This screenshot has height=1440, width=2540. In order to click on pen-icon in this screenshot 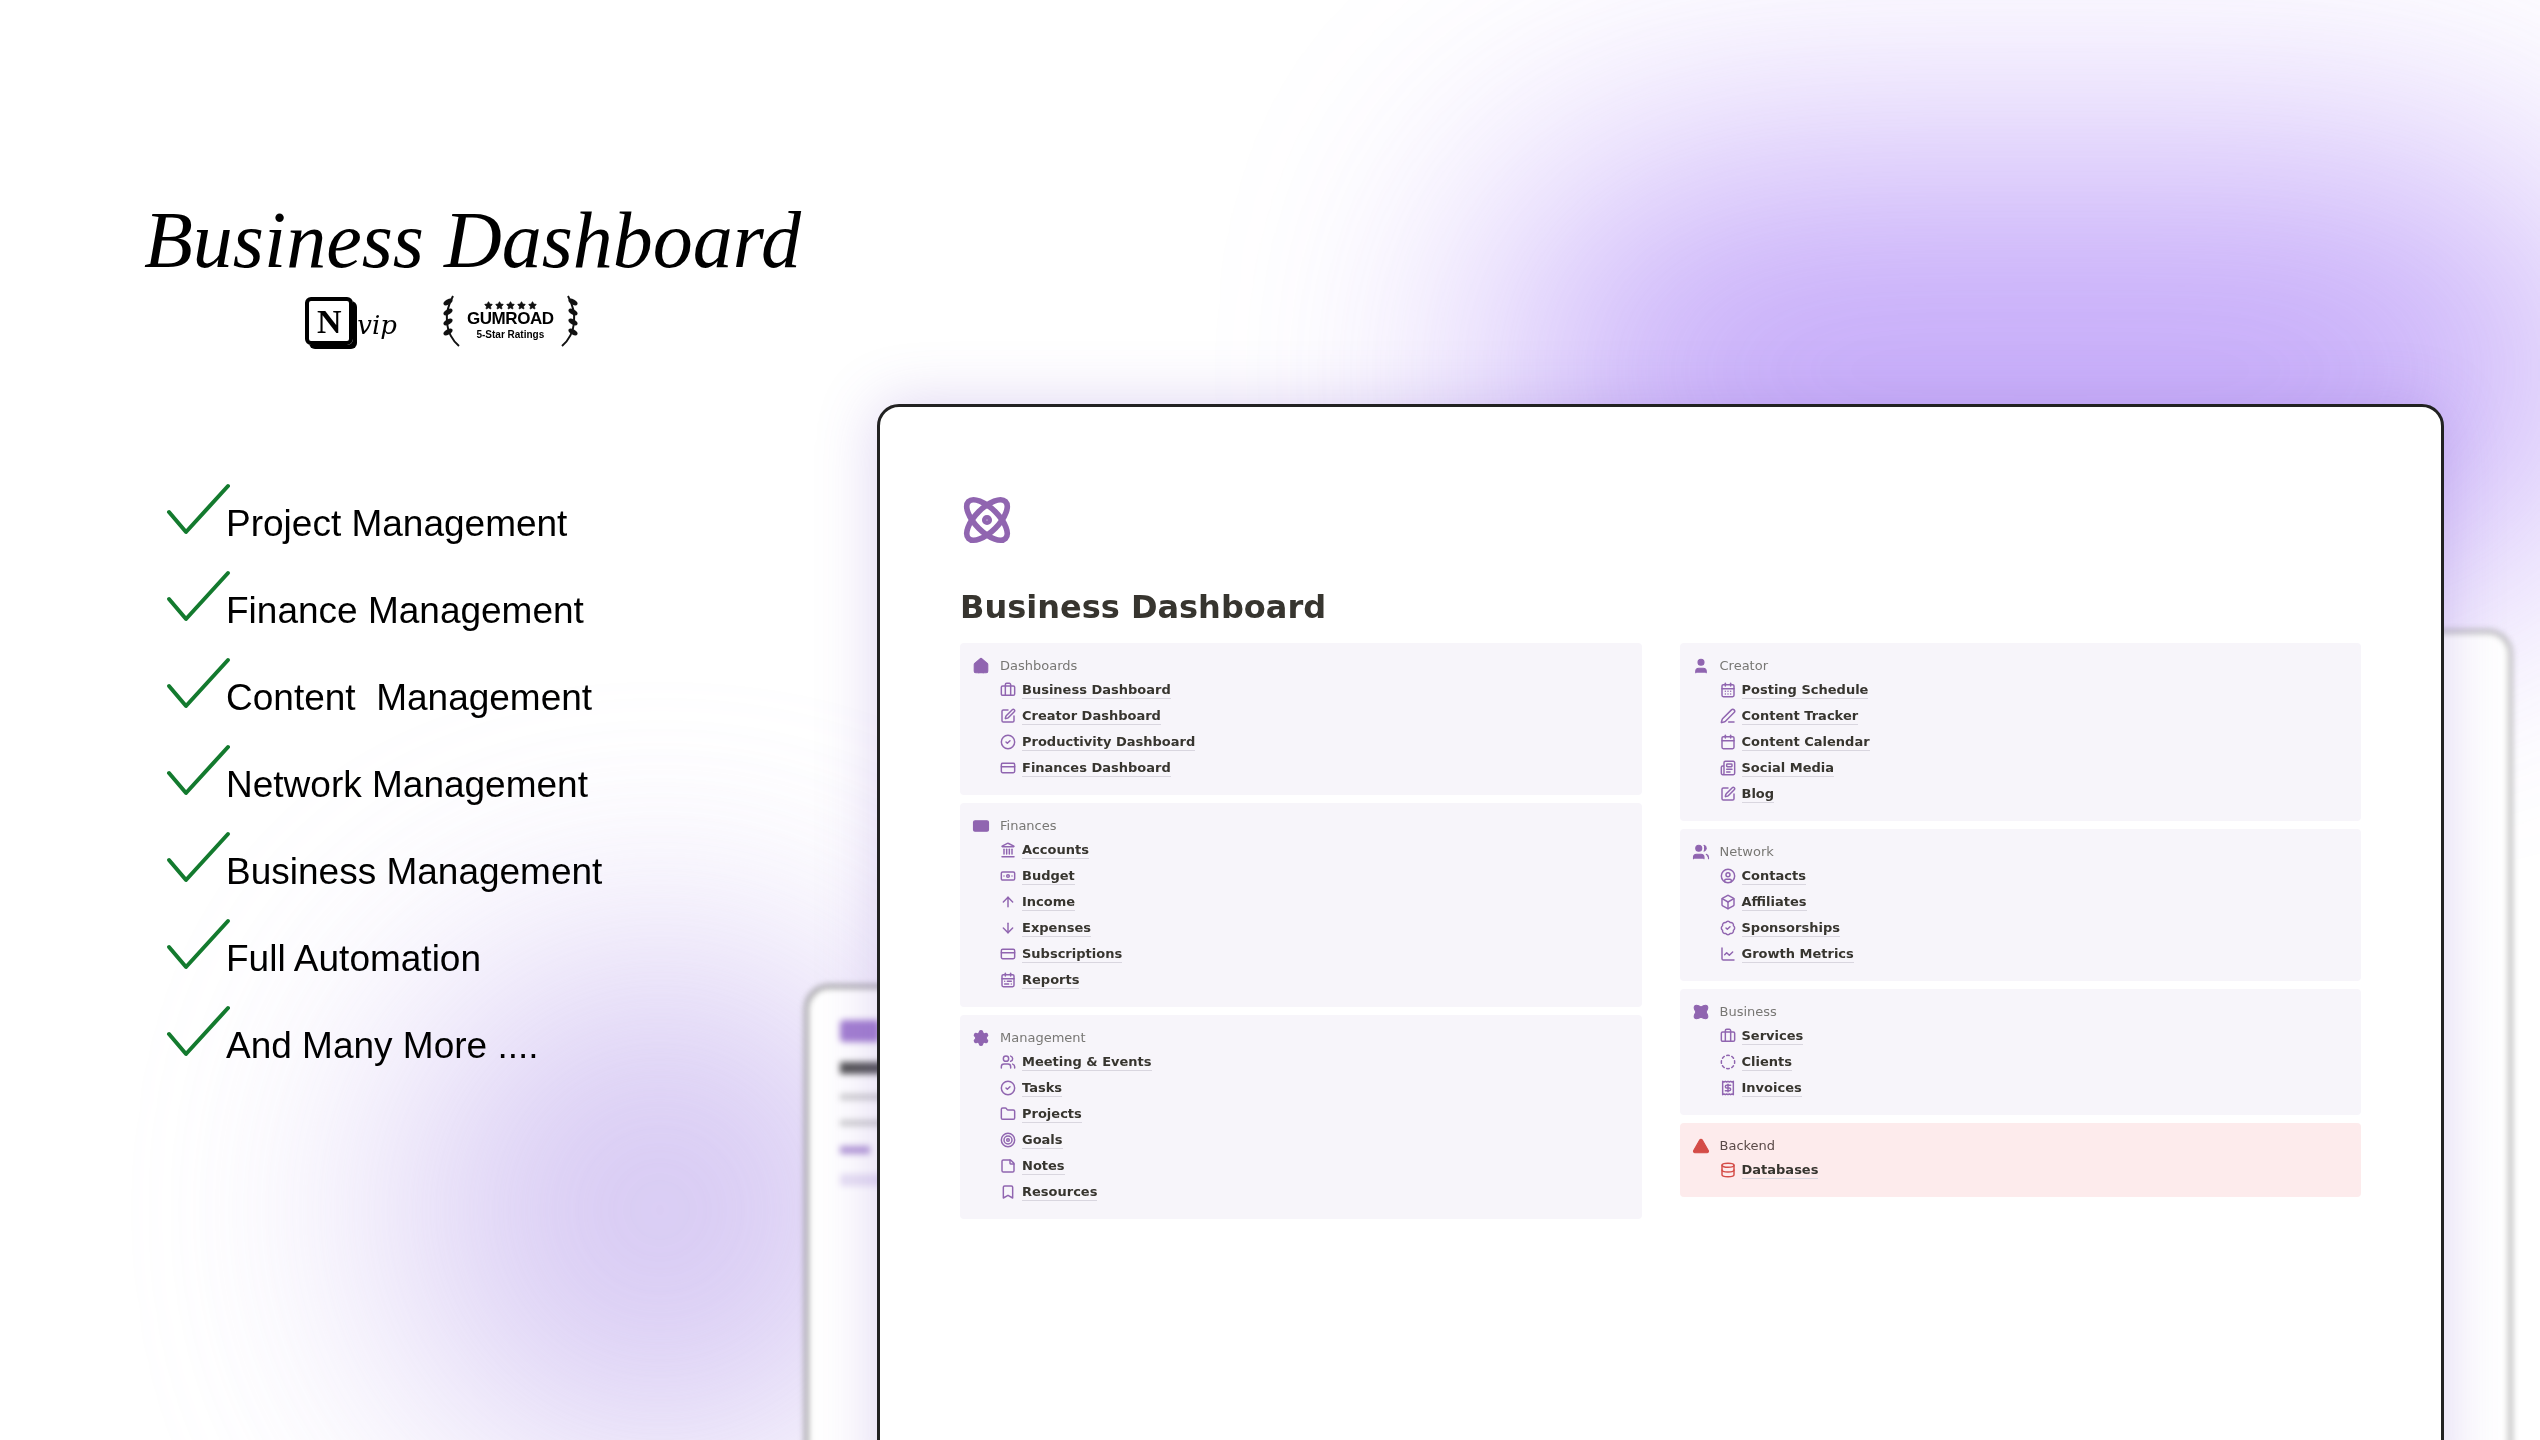, I will do `click(1727, 716)`.